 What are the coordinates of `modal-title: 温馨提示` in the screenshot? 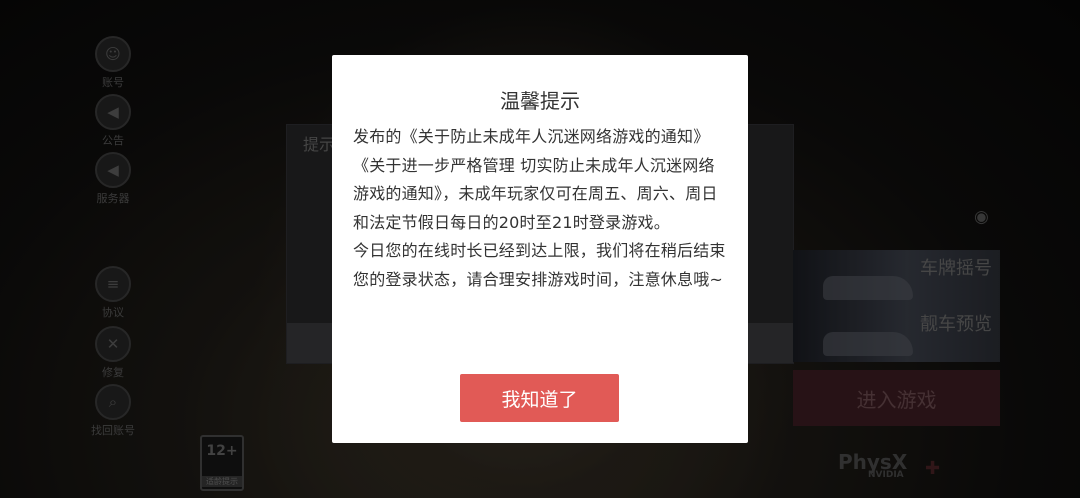 It's located at (540, 101).